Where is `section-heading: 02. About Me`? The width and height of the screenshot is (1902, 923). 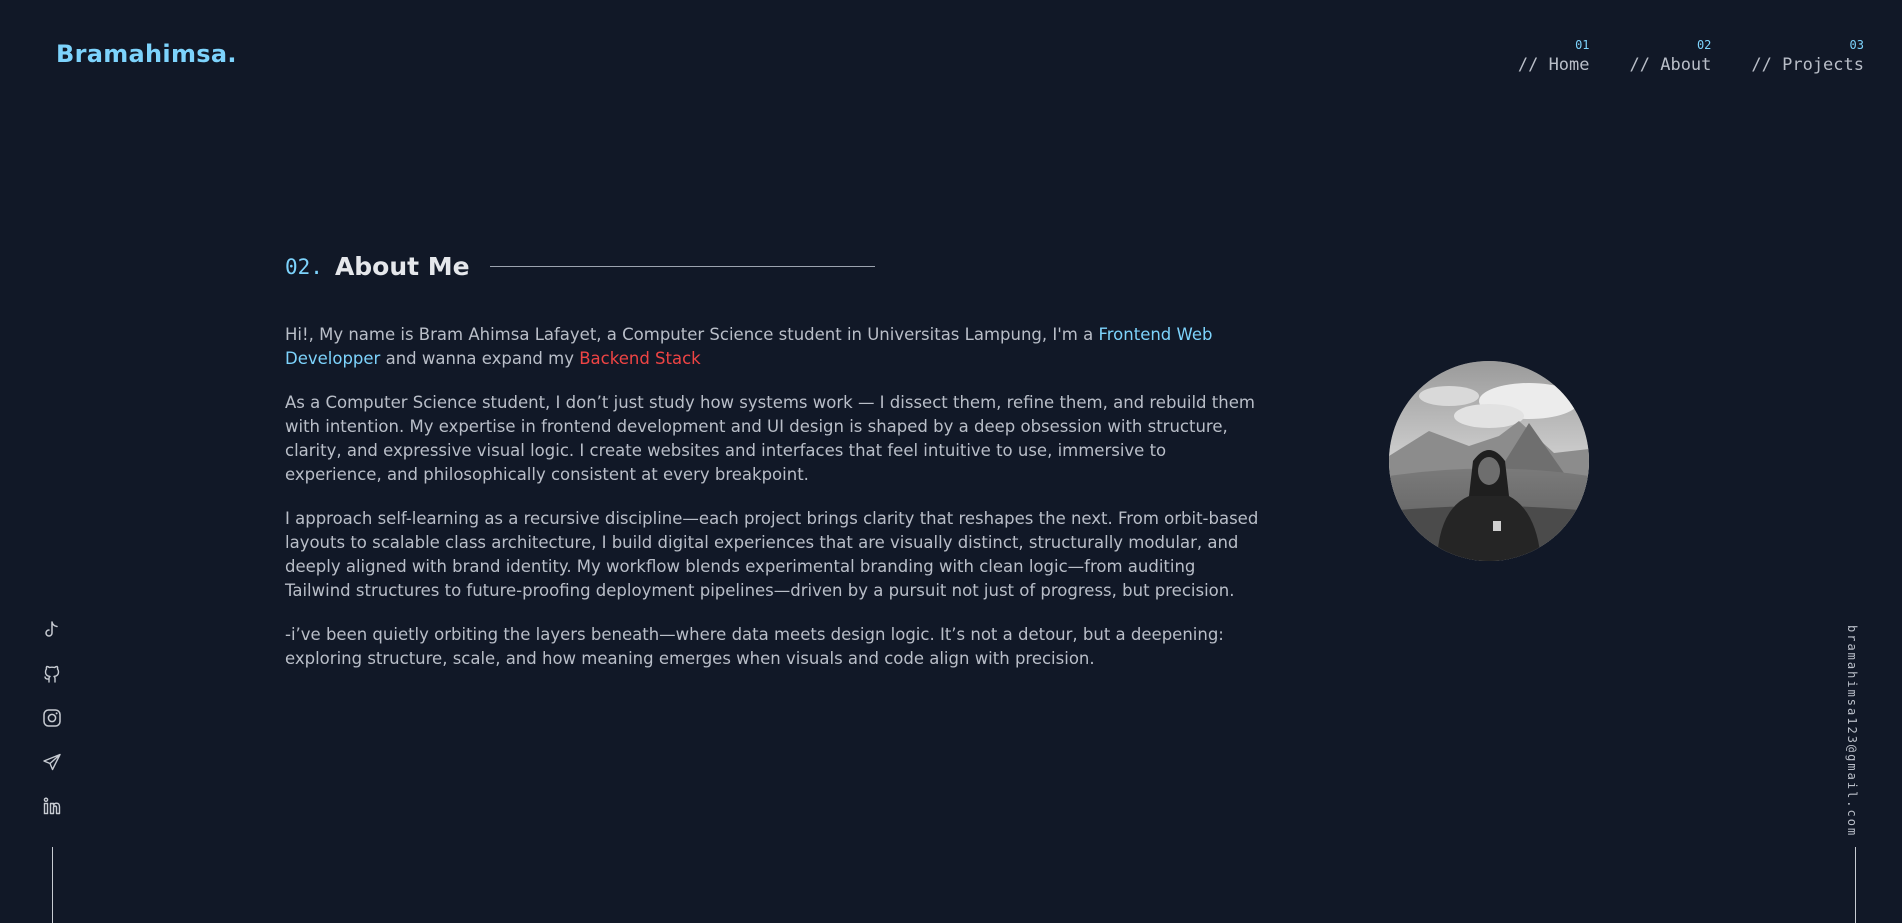
section-heading: 02. About Me is located at coordinates (580, 266).